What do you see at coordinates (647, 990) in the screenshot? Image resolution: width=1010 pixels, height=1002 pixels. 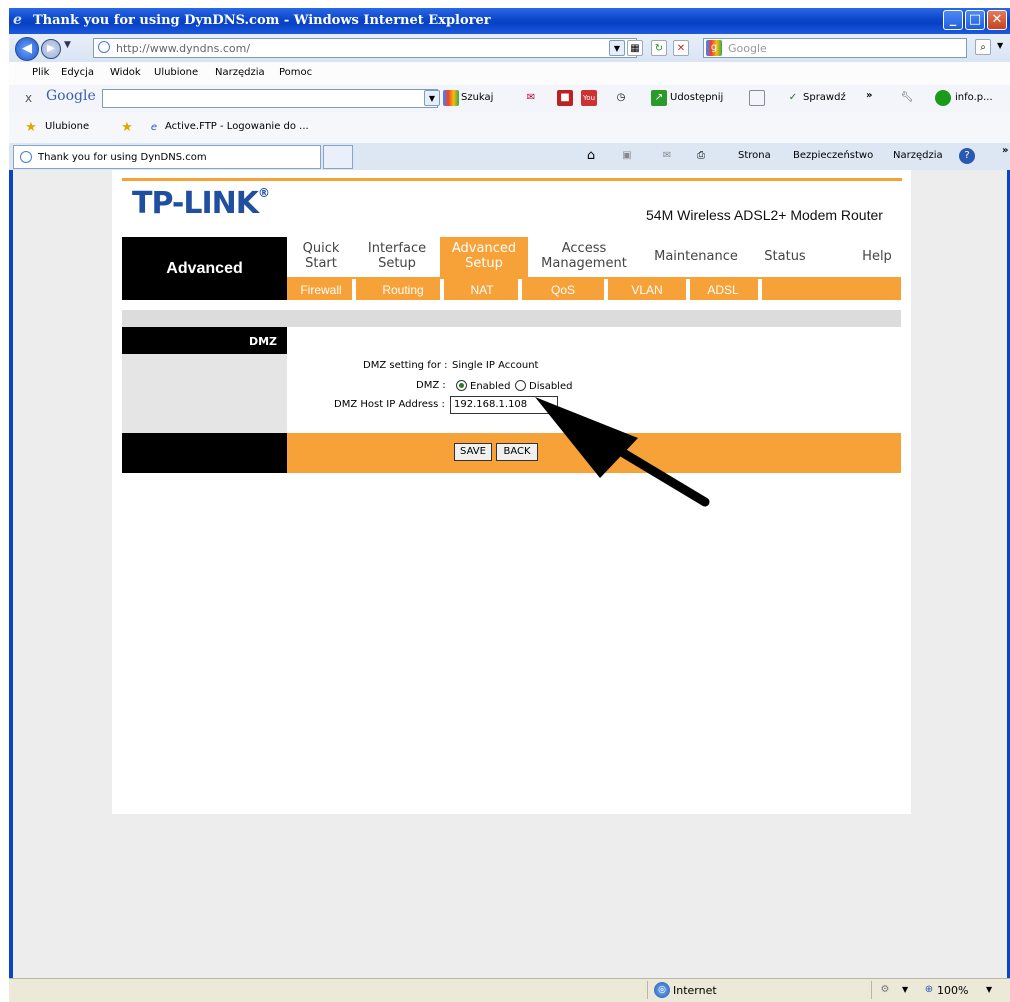 I see `status-divider` at bounding box center [647, 990].